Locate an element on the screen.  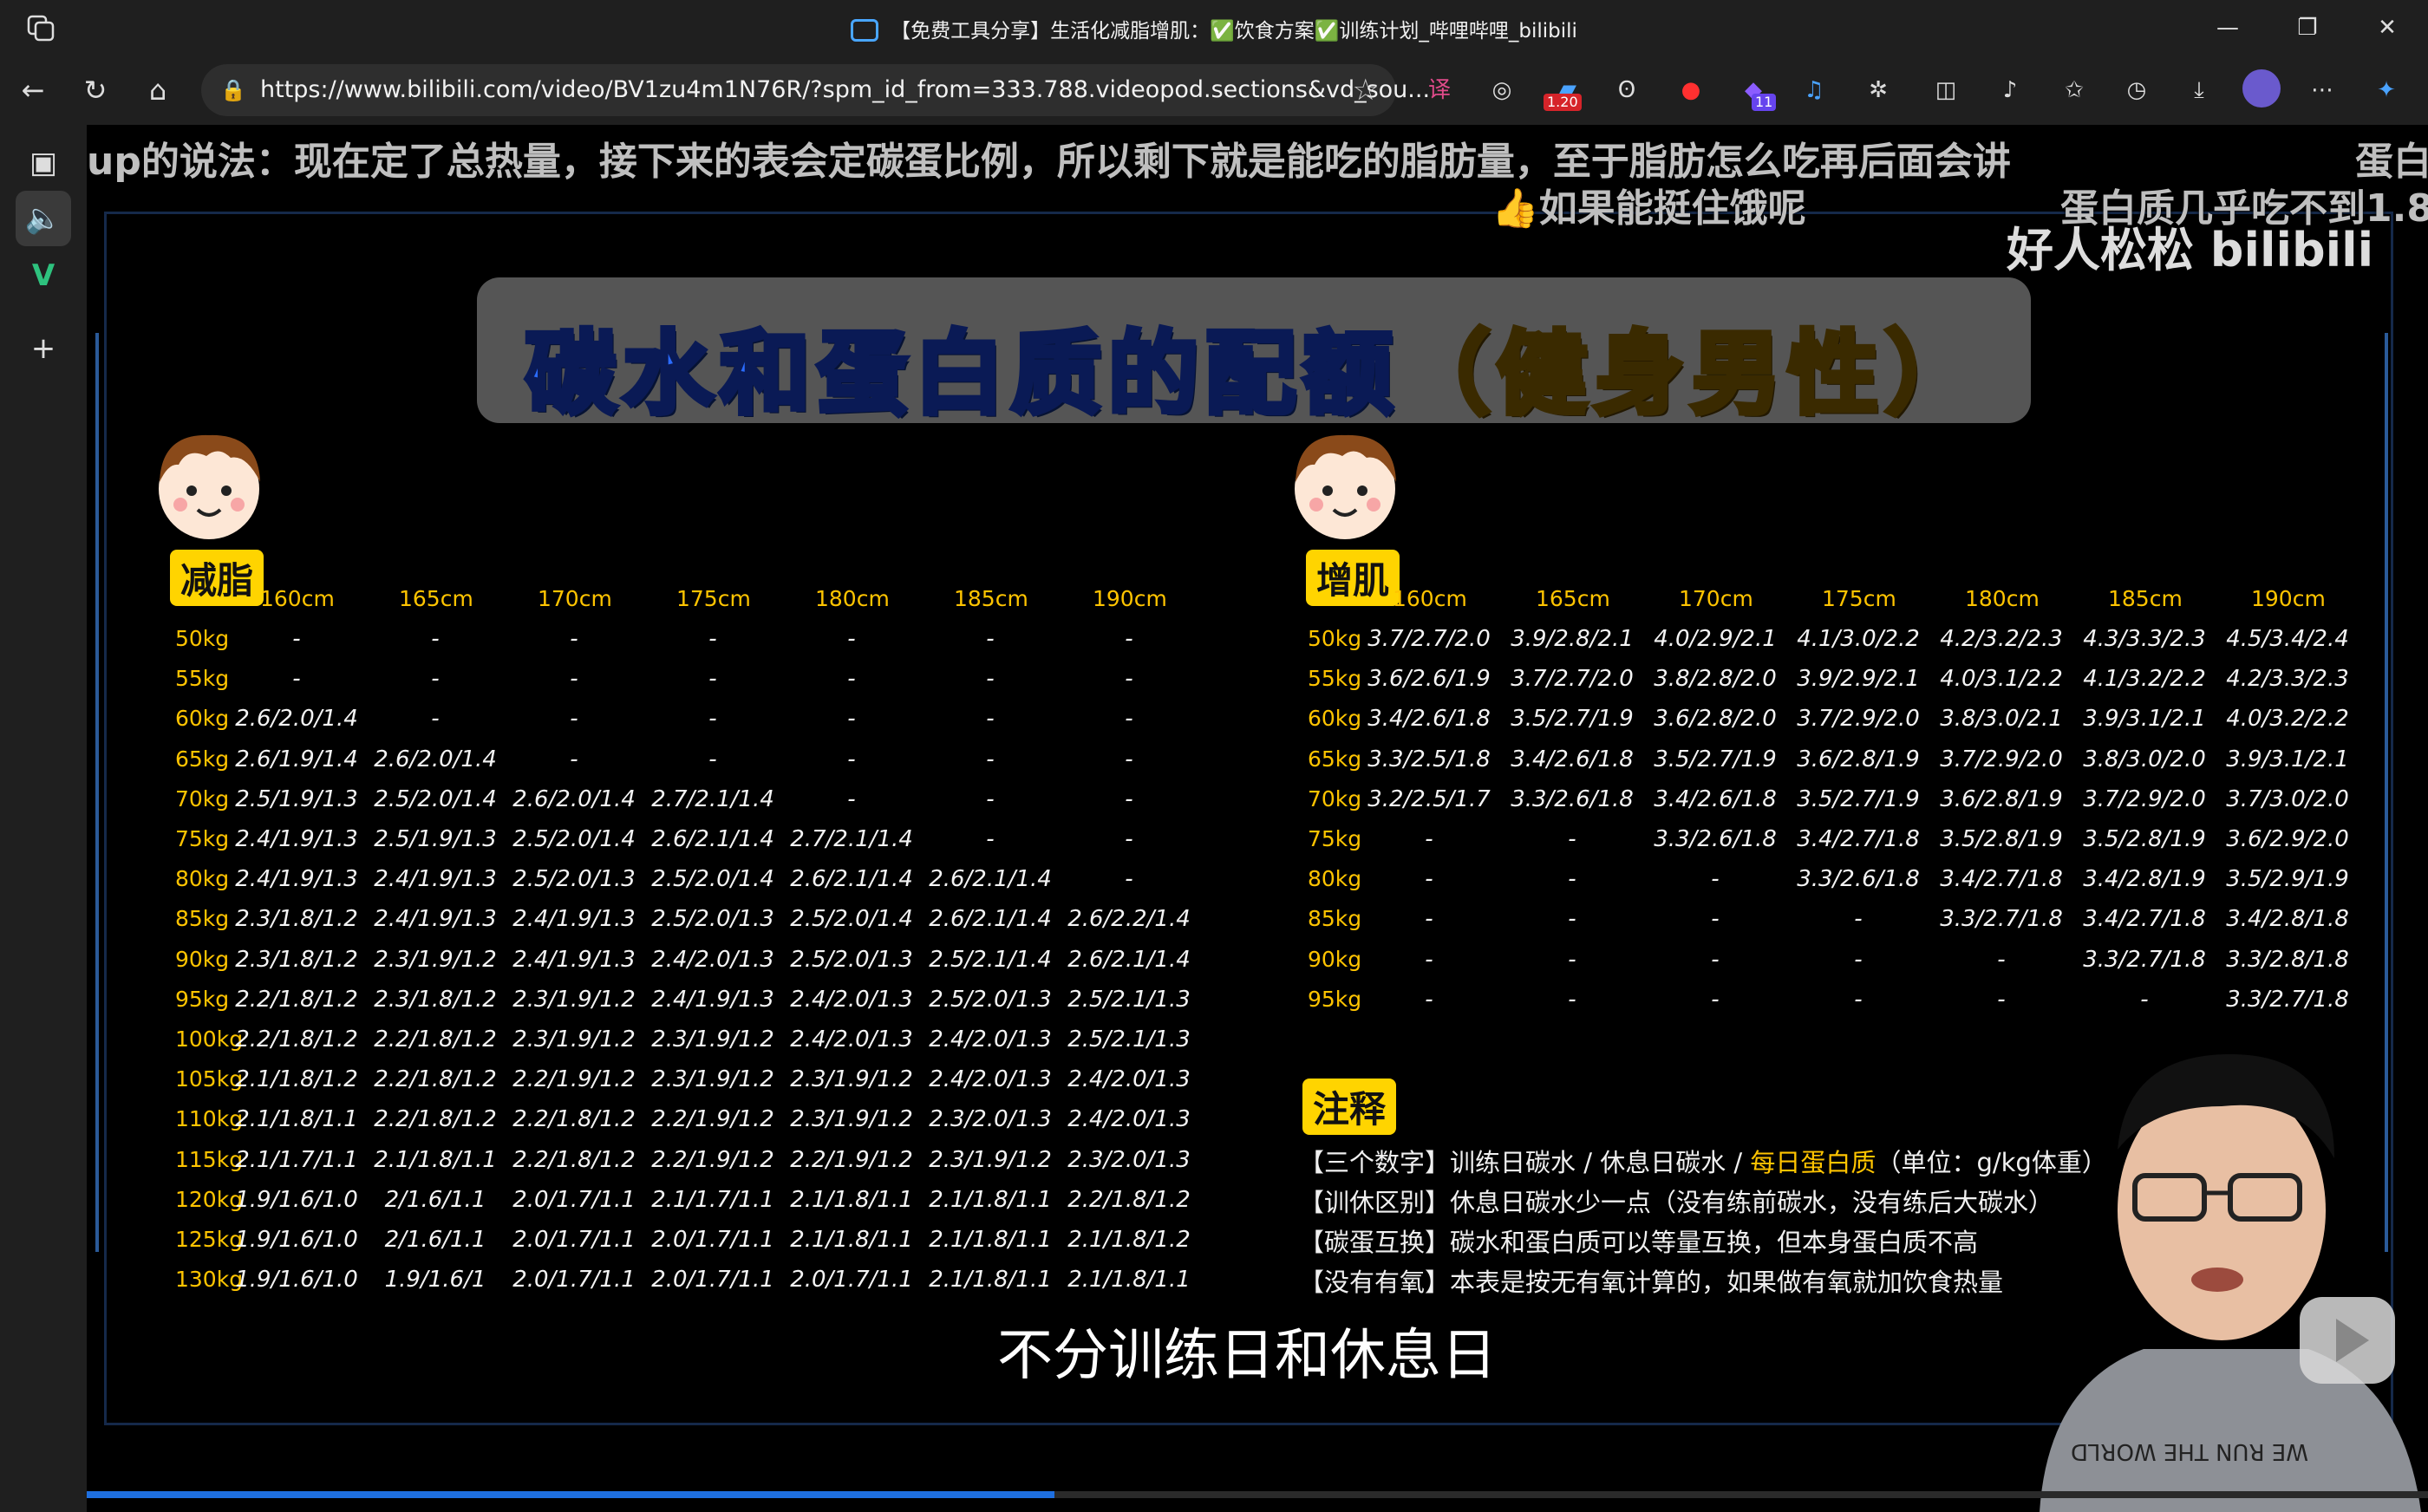
note-line: 【三个数字】训练日碳水 / 休息日碳水 / 每日蛋白质（单位：g/kg体重） is located at coordinates (1703, 1163).